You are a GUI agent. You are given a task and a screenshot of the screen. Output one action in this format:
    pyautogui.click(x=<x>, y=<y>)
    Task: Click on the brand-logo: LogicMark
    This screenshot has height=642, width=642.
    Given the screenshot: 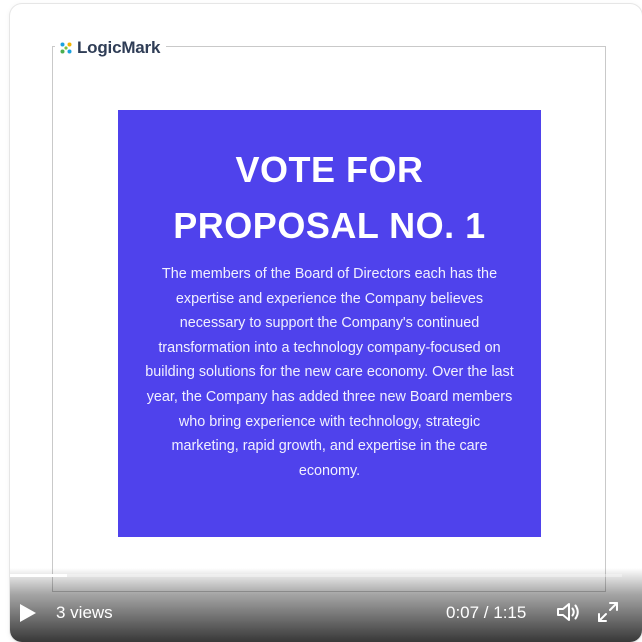 What is the action you would take?
    pyautogui.click(x=111, y=48)
    